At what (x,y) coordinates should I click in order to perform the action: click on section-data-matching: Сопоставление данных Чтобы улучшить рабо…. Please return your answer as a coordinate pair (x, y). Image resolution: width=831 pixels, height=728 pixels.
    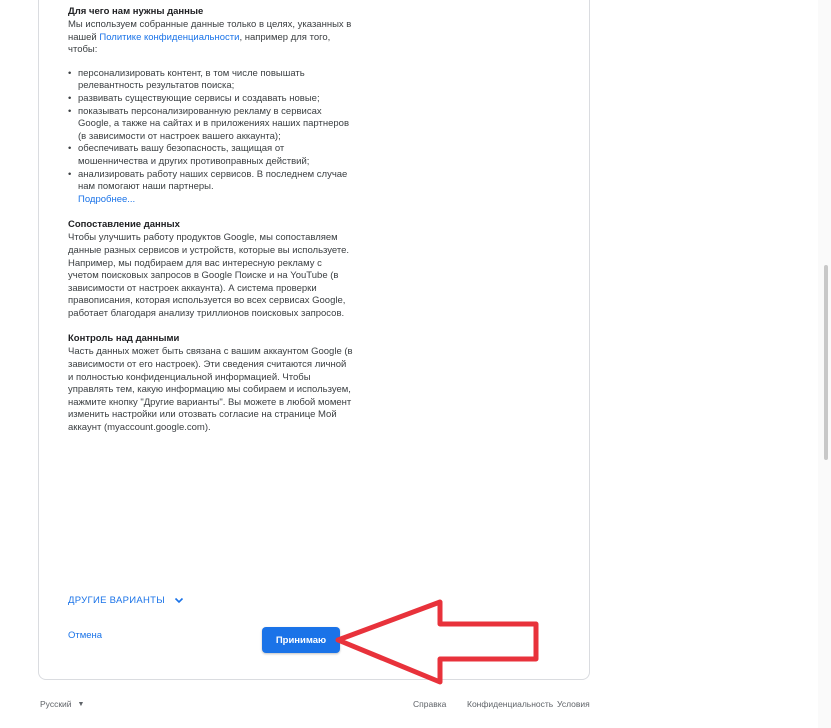
    Looking at the image, I should click on (210, 269).